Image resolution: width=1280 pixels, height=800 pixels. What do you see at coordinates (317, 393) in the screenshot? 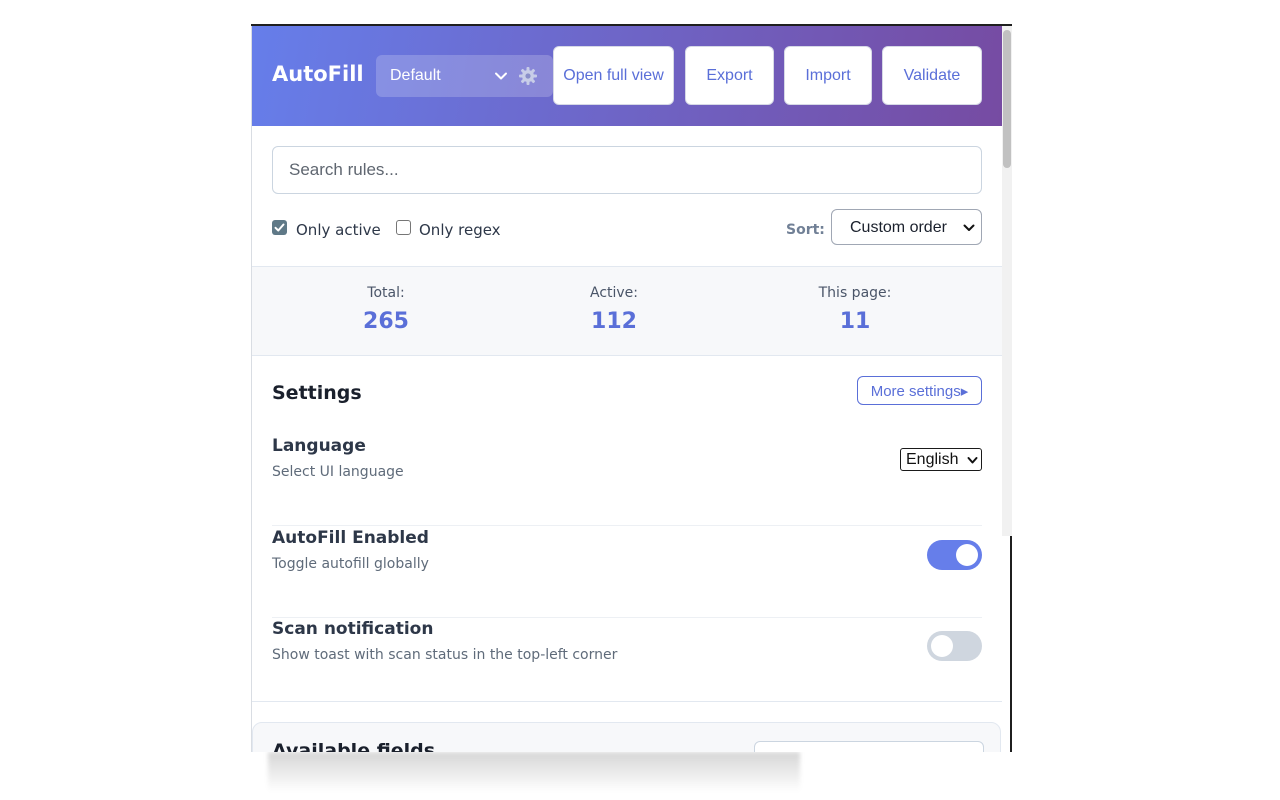
I see `settings-title: Settings` at bounding box center [317, 393].